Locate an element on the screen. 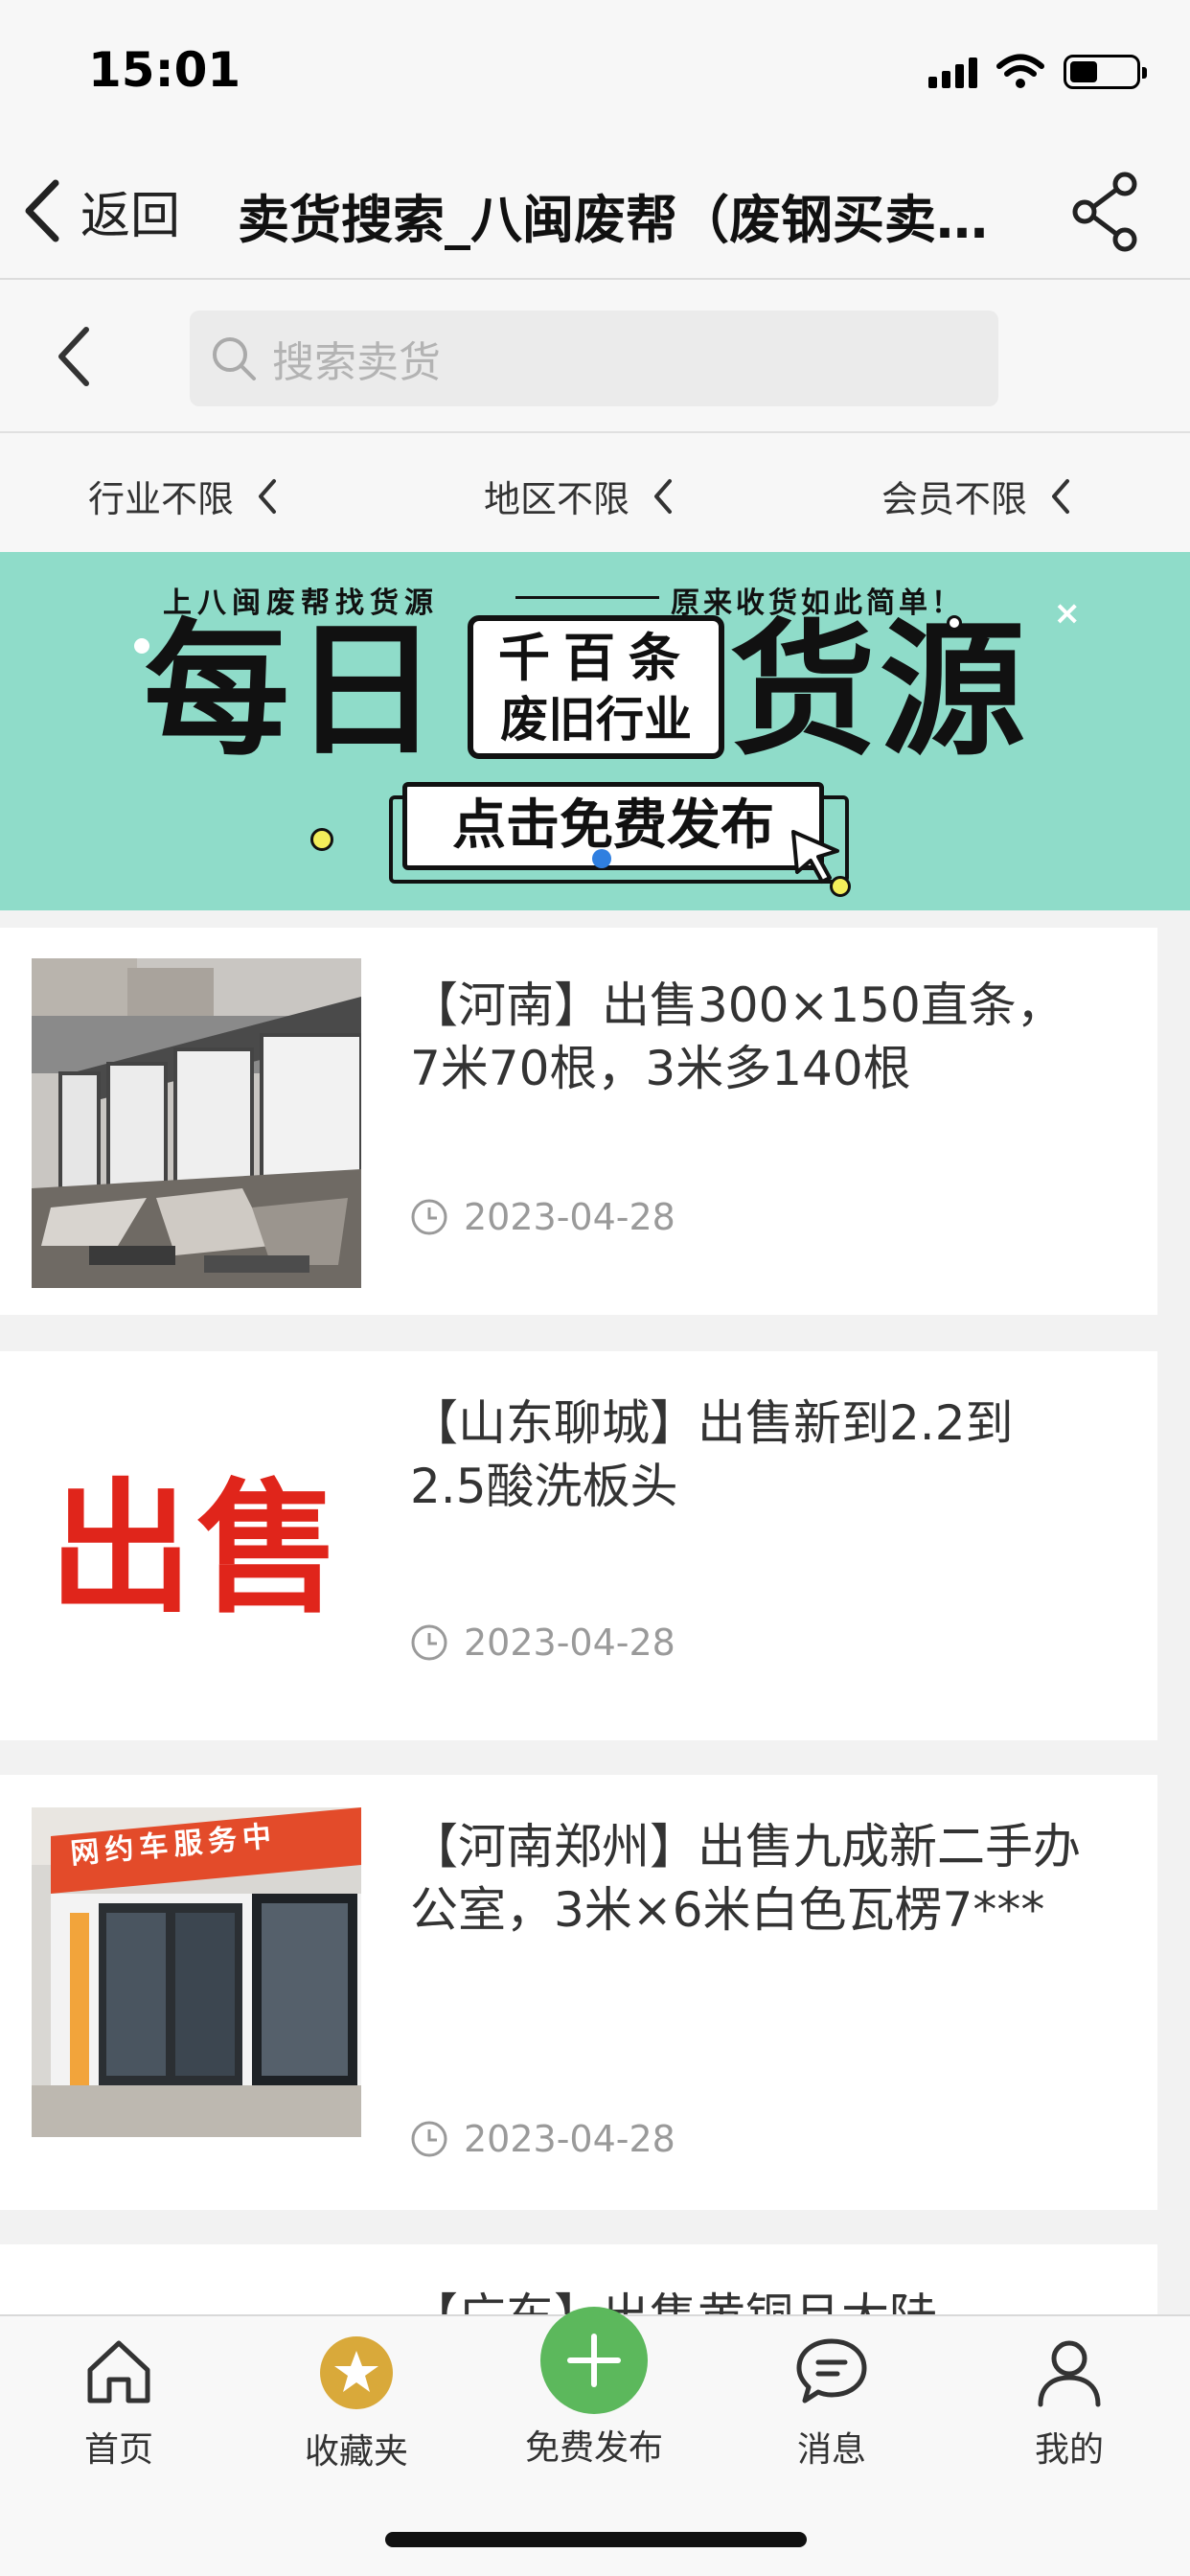 This screenshot has height=2576, width=1190. tab-home: 首页 is located at coordinates (119, 2403).